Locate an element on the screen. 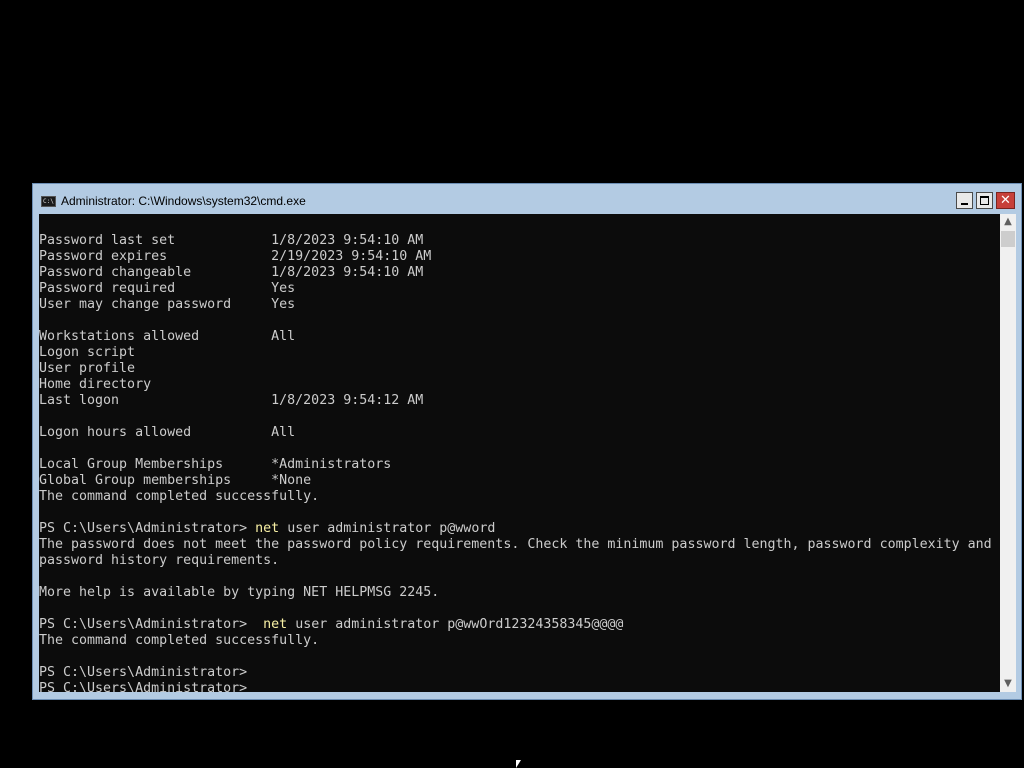 The height and width of the screenshot is (768, 1024). scroll-up-arrow-icon: ▲ is located at coordinates (1008, 222).